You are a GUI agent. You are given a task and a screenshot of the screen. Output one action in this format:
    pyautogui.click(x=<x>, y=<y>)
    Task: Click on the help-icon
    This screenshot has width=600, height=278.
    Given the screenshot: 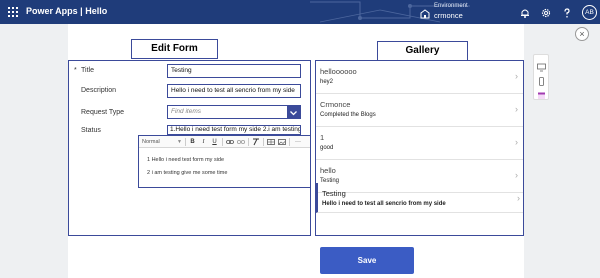 What is the action you would take?
    pyautogui.click(x=567, y=12)
    